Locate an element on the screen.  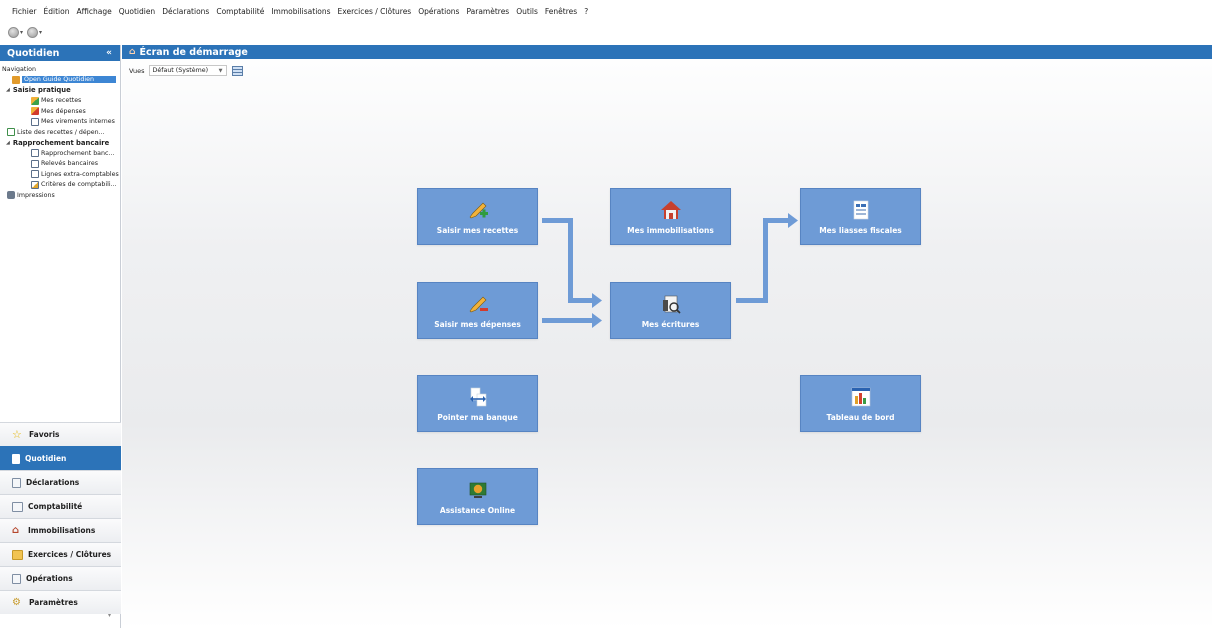
tile-label: Mes écritures is located at coordinates (670, 324).